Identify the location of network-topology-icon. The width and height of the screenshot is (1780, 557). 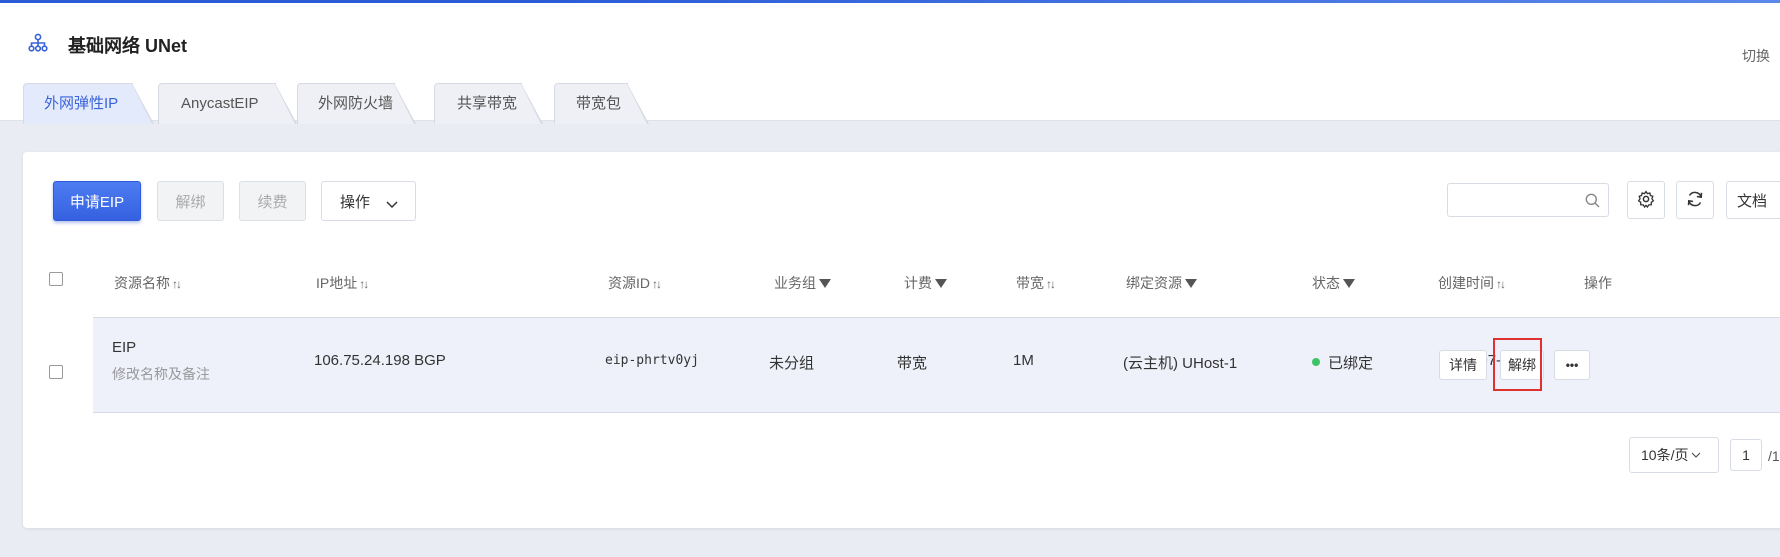
(38, 43).